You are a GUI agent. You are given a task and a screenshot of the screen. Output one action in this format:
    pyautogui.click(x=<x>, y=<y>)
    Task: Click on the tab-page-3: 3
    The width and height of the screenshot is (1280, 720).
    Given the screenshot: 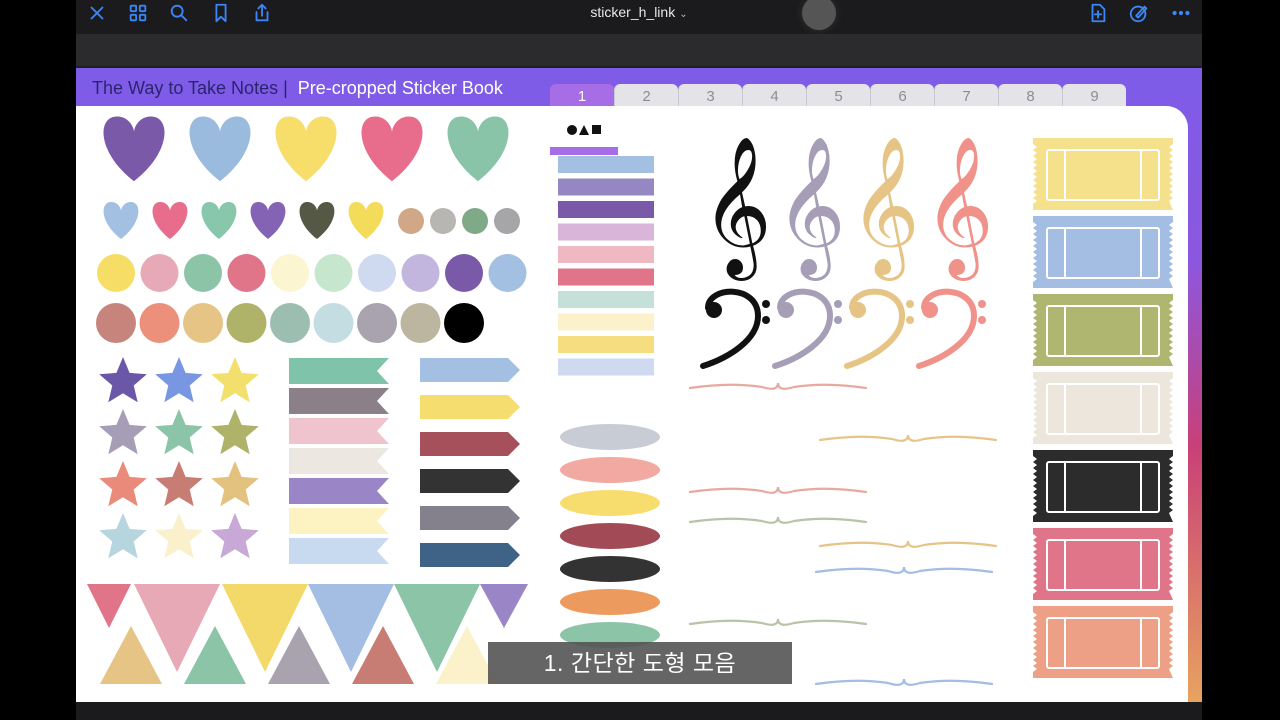 What is the action you would take?
    pyautogui.click(x=710, y=96)
    